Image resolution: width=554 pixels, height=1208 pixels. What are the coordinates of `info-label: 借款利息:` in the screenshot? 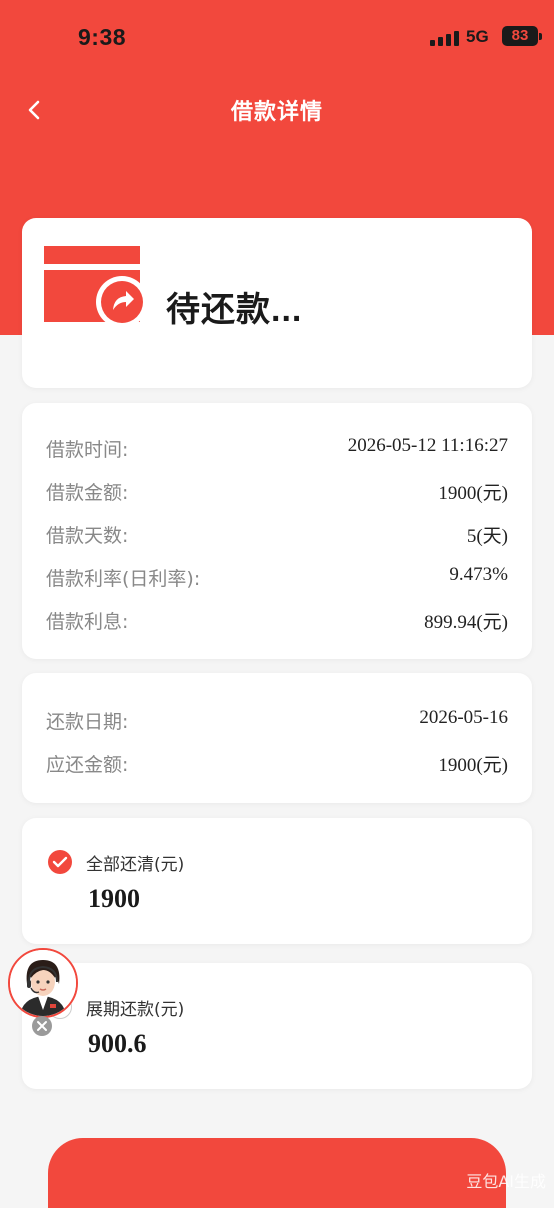 It's located at (87, 620).